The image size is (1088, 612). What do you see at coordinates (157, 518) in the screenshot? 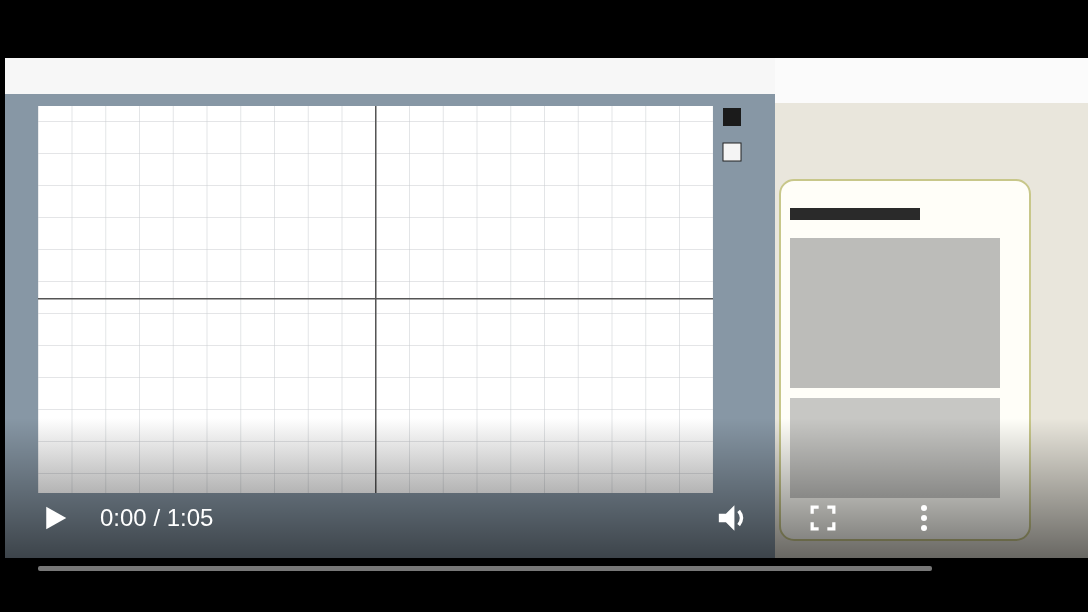
I see `time-display: 0:00 / 1:05` at bounding box center [157, 518].